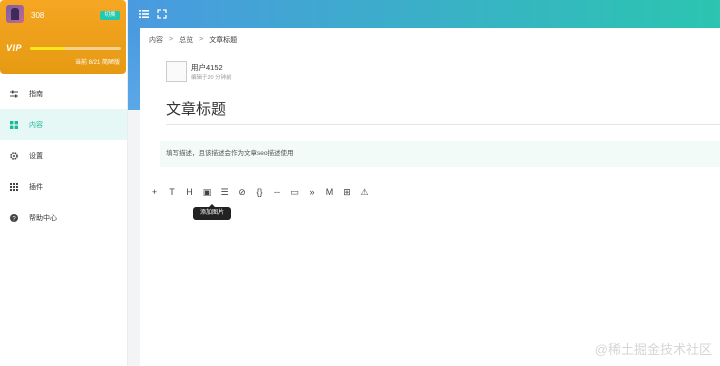 Image resolution: width=720 pixels, height=366 pixels. What do you see at coordinates (430, 39) in the screenshot?
I see `breadcrumb: 内容 > 总览 > 文章标题` at bounding box center [430, 39].